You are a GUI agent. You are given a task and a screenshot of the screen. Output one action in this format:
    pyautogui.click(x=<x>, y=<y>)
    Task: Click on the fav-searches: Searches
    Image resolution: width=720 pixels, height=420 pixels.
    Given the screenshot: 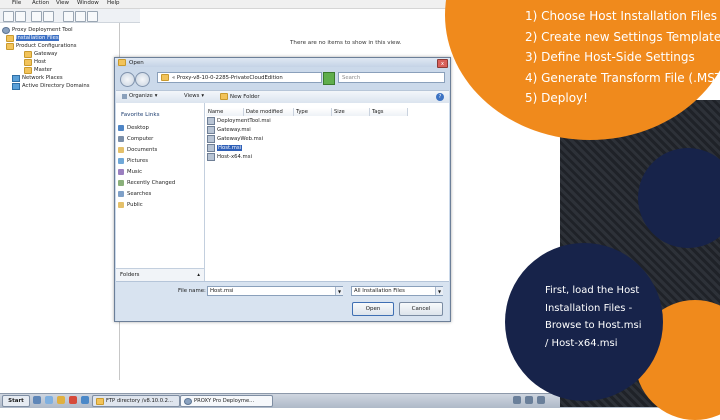 What is the action you would take?
    pyautogui.click(x=134, y=194)
    